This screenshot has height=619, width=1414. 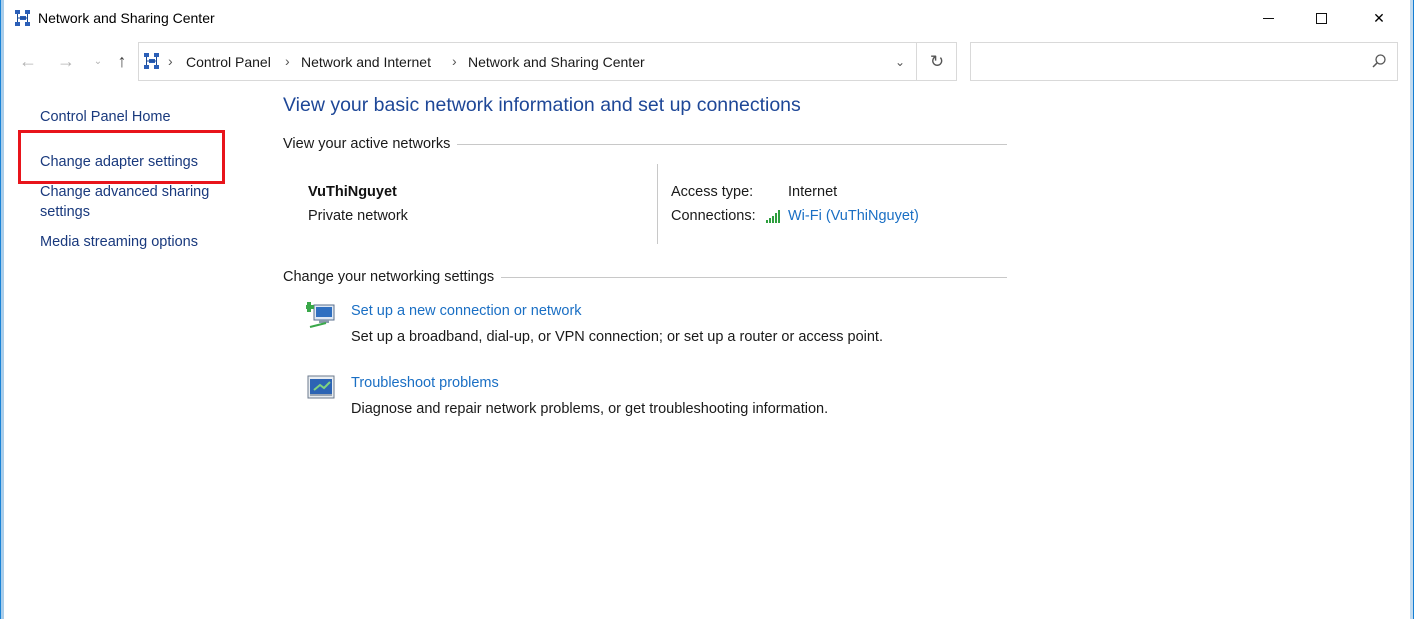 I want to click on forward-arrow-icon: →, so click(x=66, y=60).